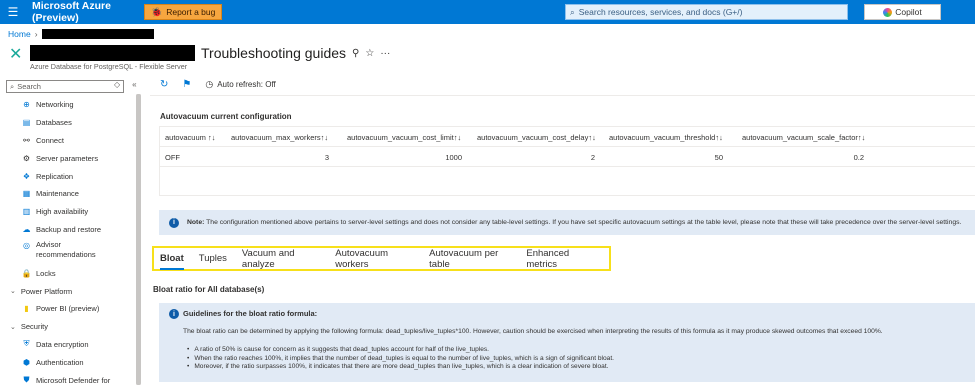 Image resolution: width=975 pixels, height=389 pixels. I want to click on sidebar-item-backup-and-restore: ☁ Backup and restore, so click(71, 230).